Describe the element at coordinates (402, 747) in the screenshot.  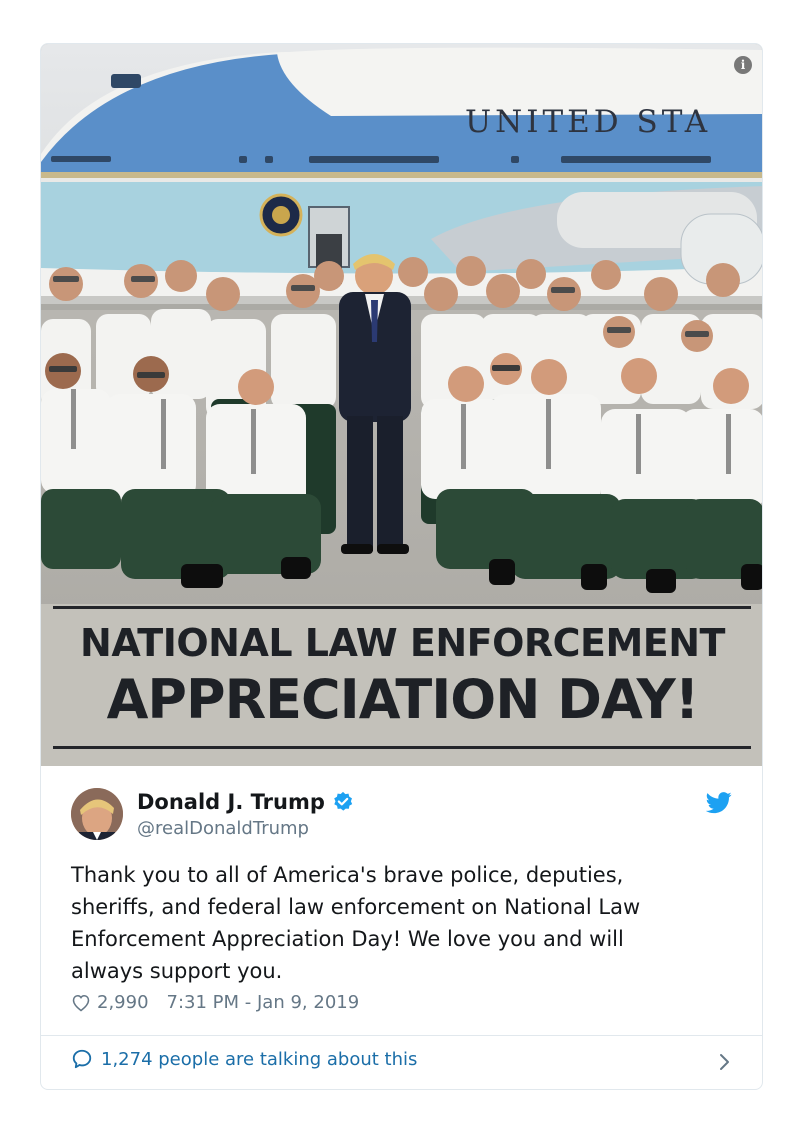
I see `banner-bottom-rule` at that location.